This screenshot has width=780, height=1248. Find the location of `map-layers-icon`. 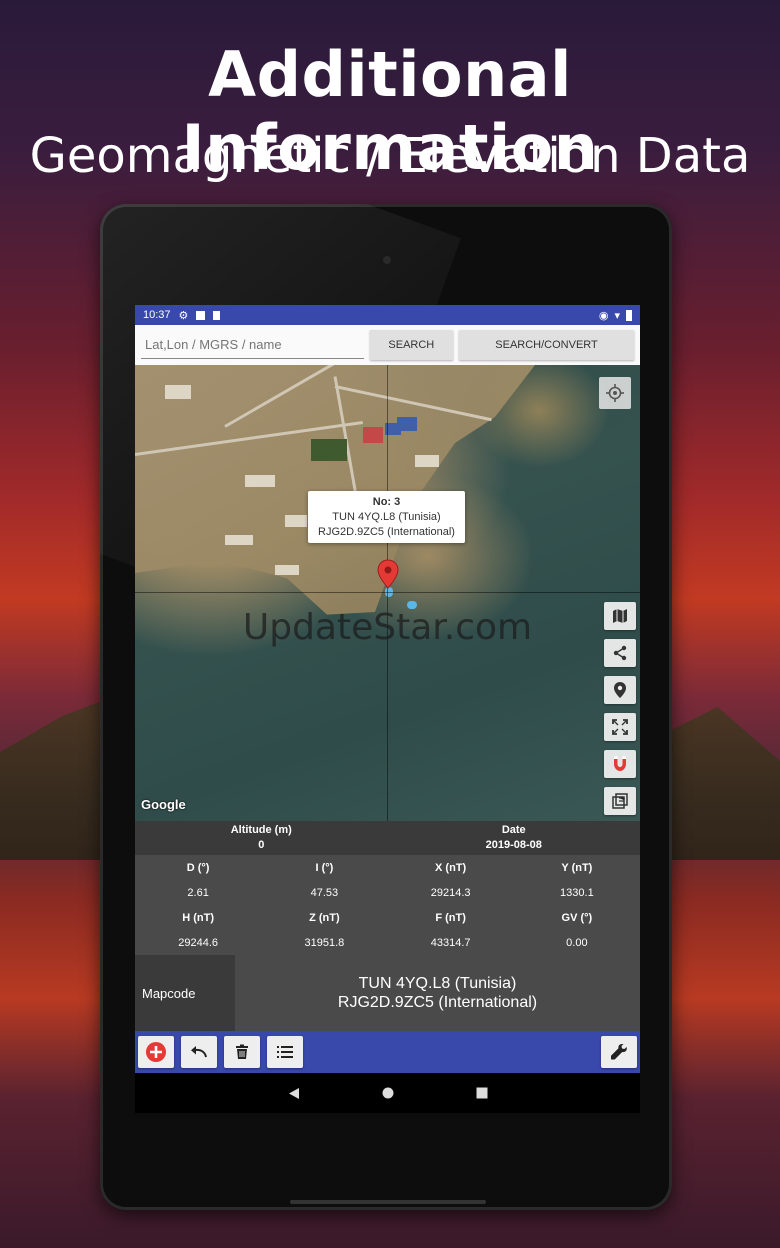

map-layers-icon is located at coordinates (620, 616).